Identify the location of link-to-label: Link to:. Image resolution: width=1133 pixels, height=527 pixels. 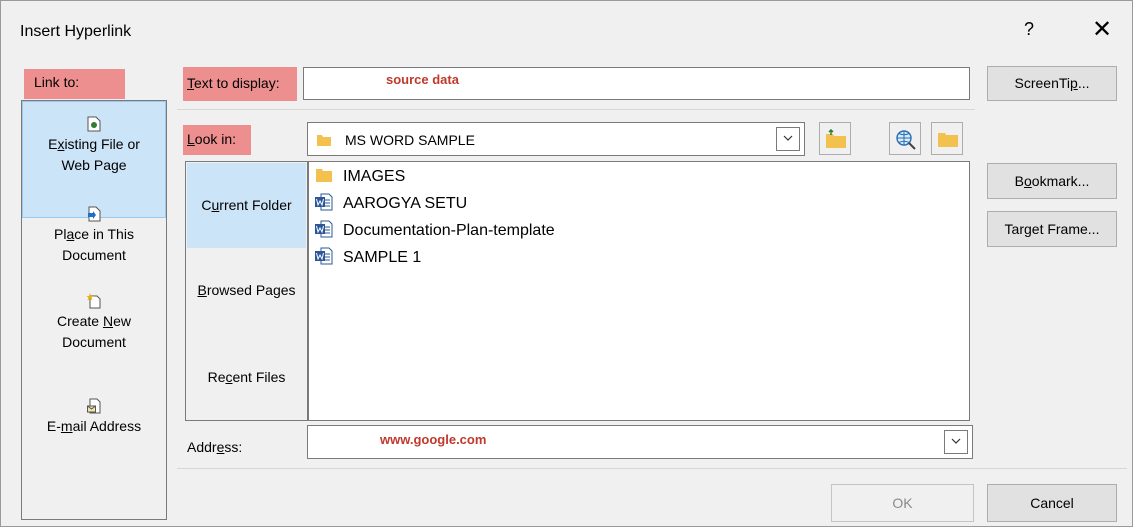
(74, 84).